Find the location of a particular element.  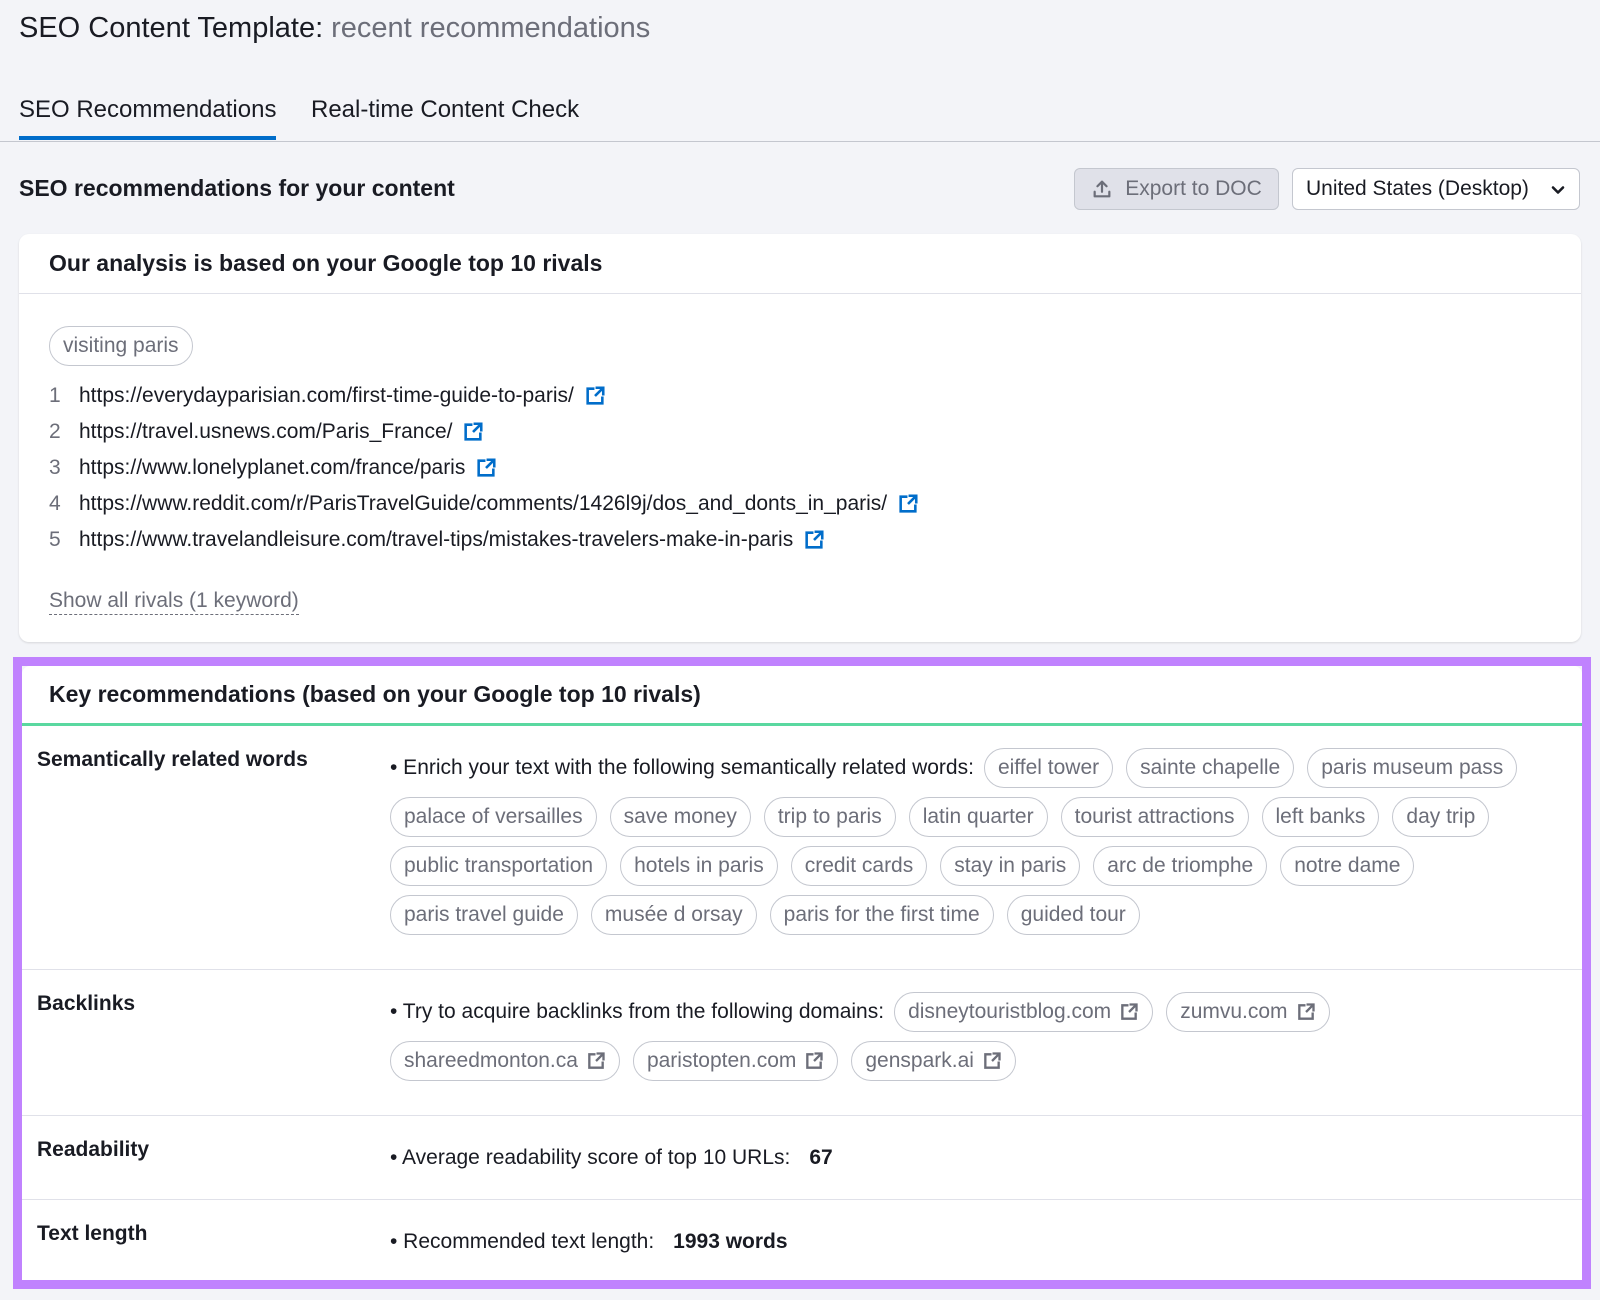

keyword-chip: visiting paris is located at coordinates (121, 346).